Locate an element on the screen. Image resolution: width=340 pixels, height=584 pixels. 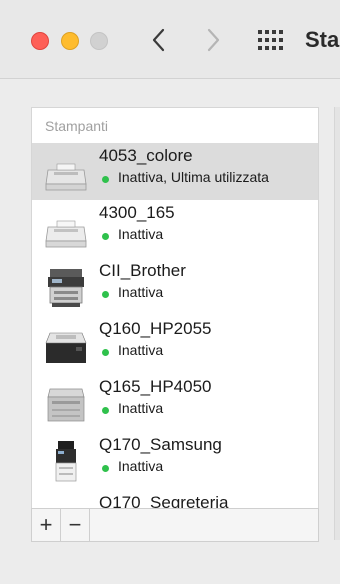
remove-printer-button: − is located at coordinates (75, 525).